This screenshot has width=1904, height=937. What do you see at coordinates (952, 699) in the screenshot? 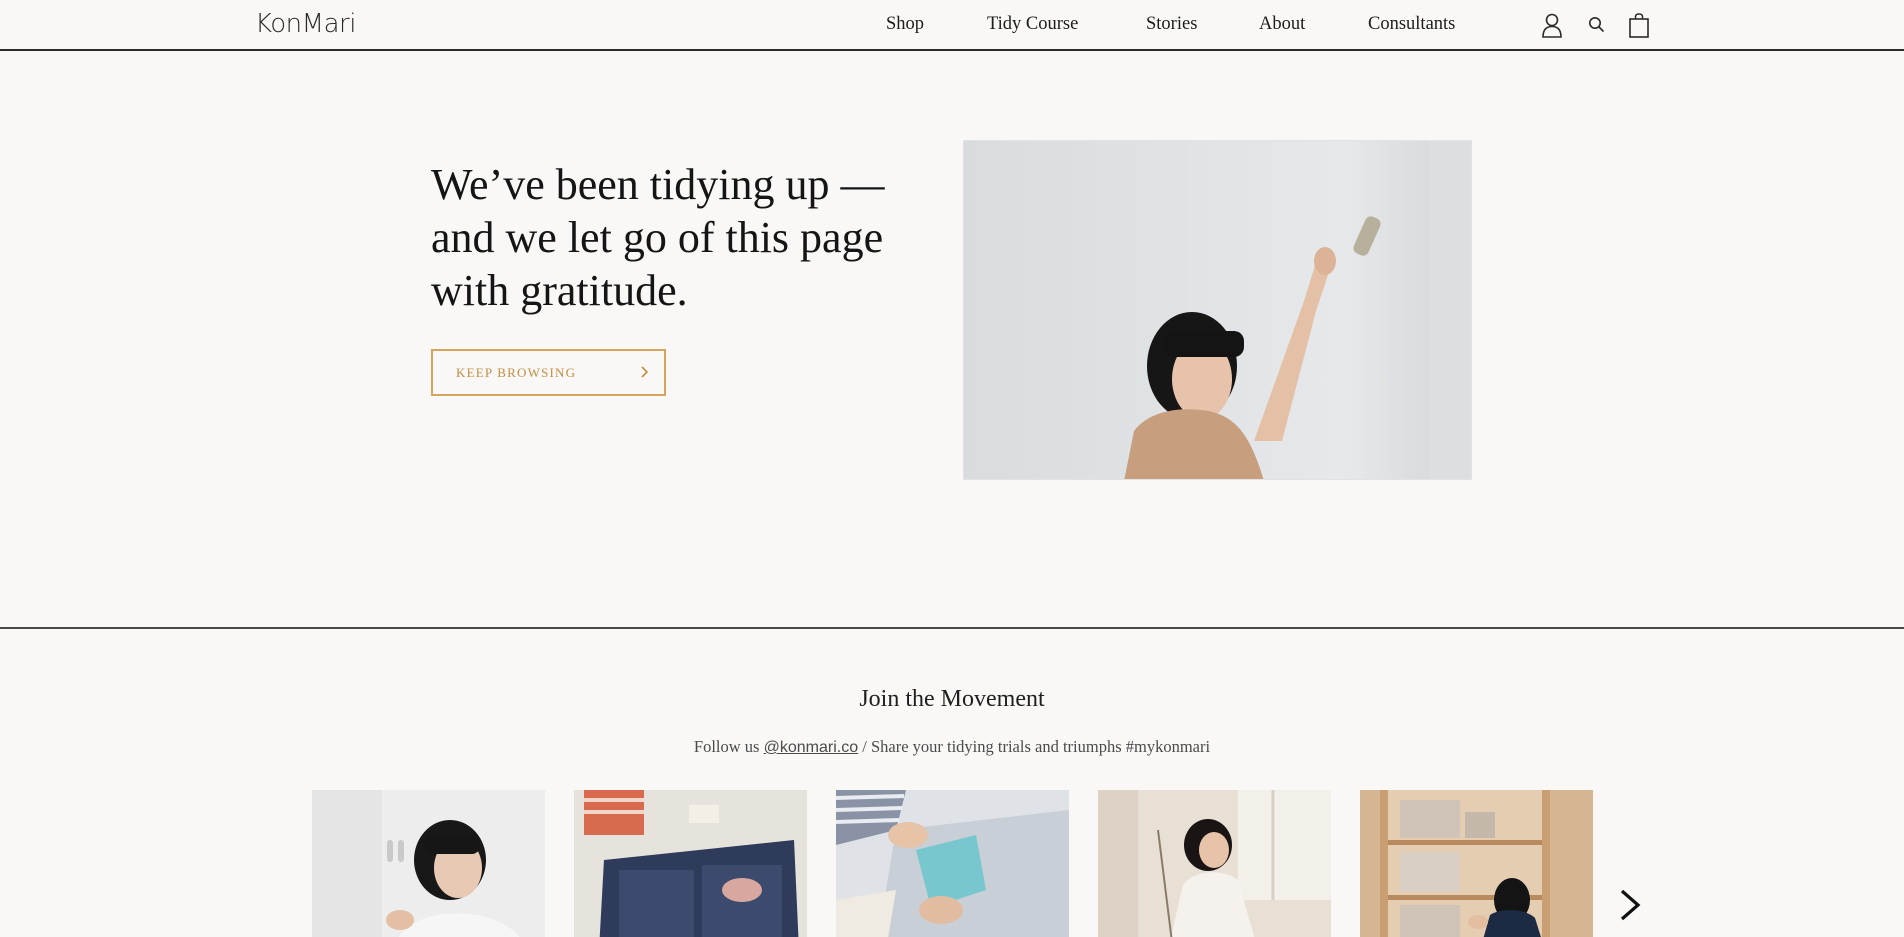
I see `join-title: Join the Movement` at bounding box center [952, 699].